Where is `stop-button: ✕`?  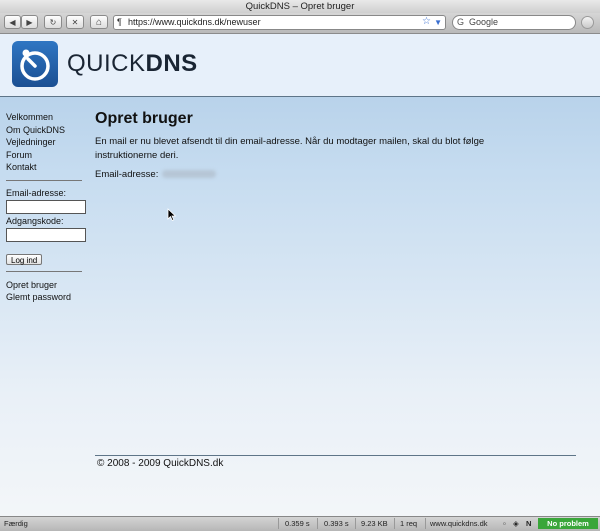 stop-button: ✕ is located at coordinates (75, 22).